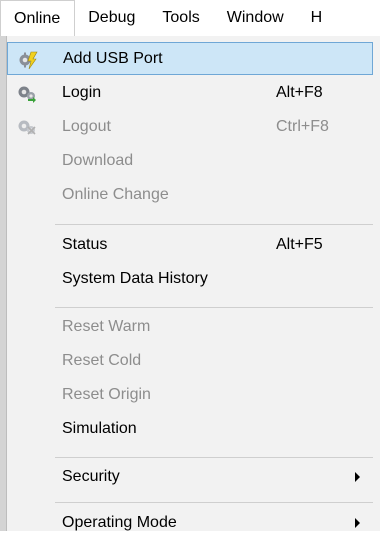 This screenshot has height=539, width=380. I want to click on menu-item-logout: Logout Ctrl+F8, so click(190, 126).